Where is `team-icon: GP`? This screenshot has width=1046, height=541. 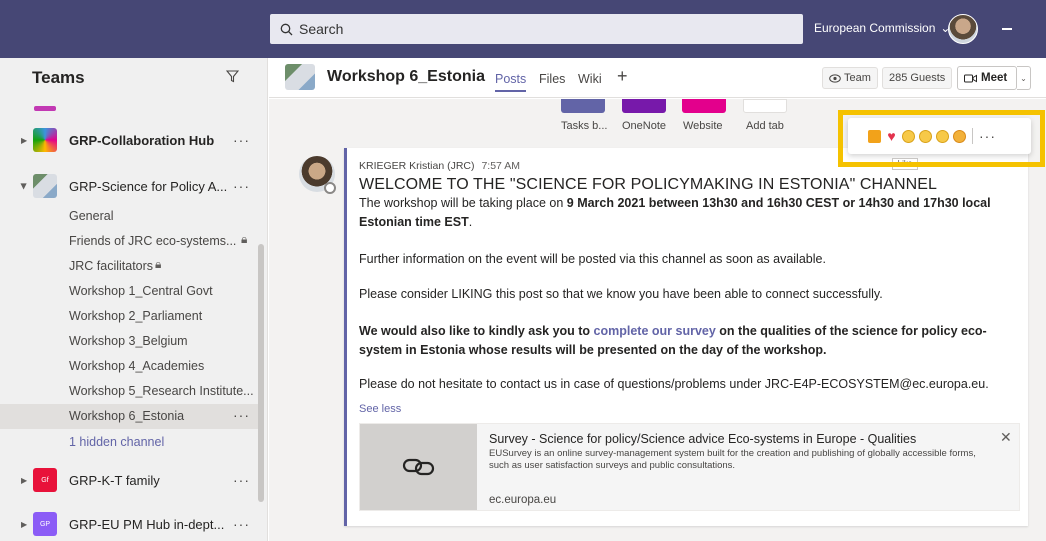 team-icon: GP is located at coordinates (45, 524).